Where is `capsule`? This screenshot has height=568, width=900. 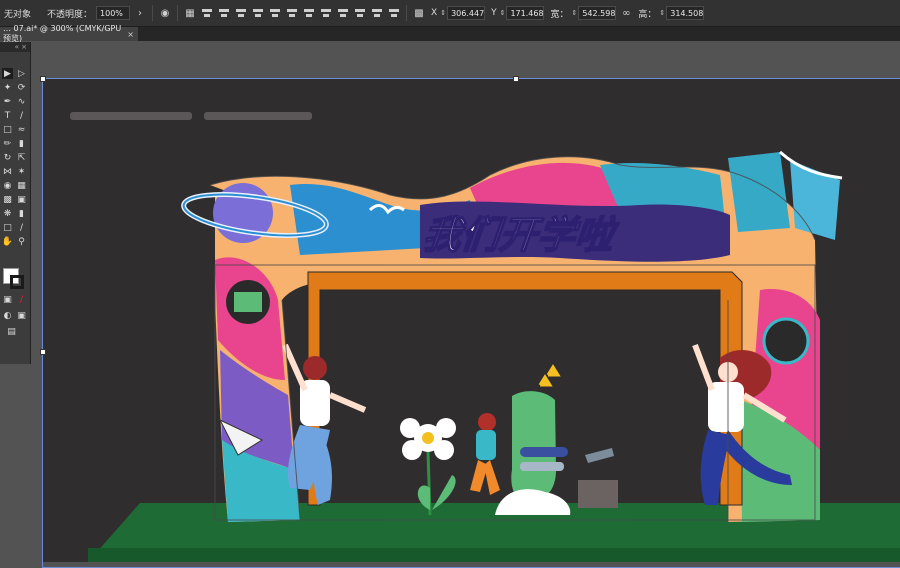
capsule is located at coordinates (544, 452).